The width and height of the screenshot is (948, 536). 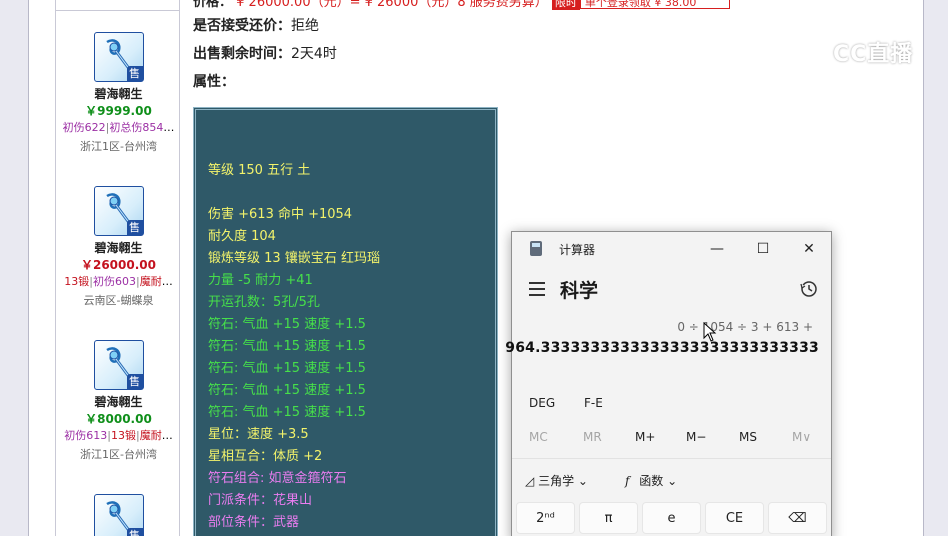 I want to click on mouse-cursor-icon, so click(x=710, y=332).